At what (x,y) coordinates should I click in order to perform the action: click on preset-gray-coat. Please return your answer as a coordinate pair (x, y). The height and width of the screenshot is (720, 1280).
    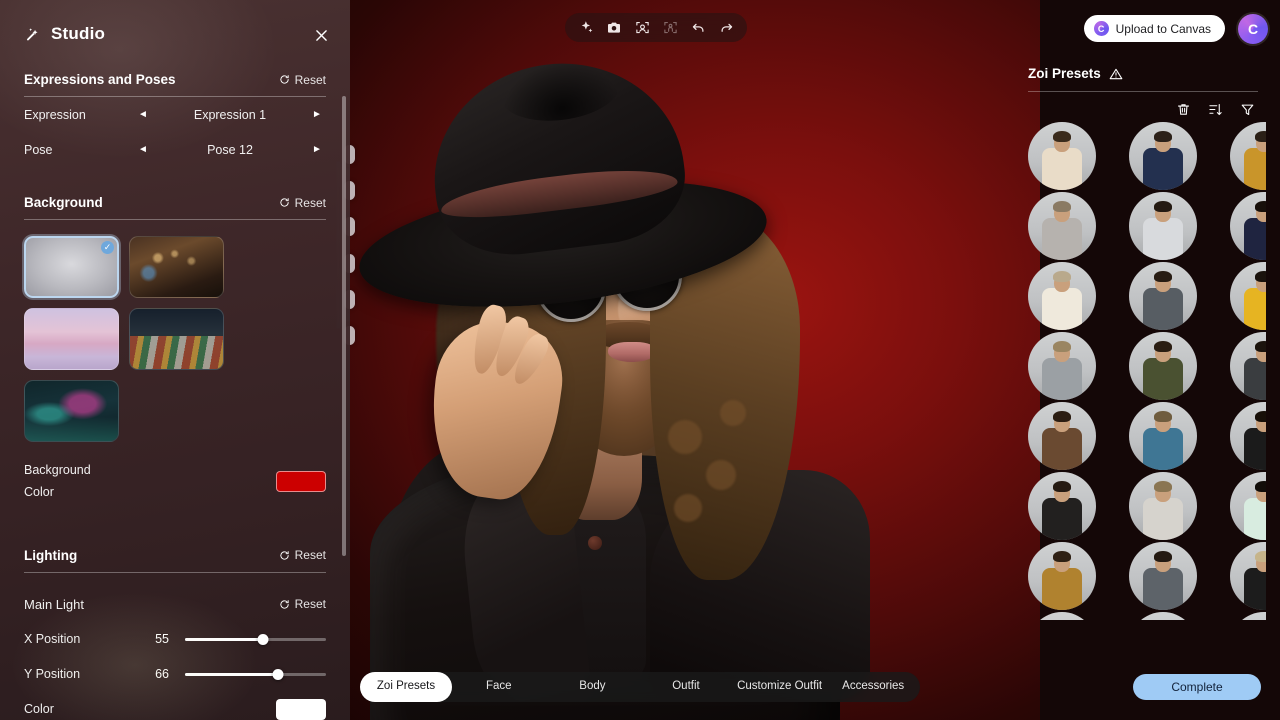
    Looking at the image, I should click on (1062, 366).